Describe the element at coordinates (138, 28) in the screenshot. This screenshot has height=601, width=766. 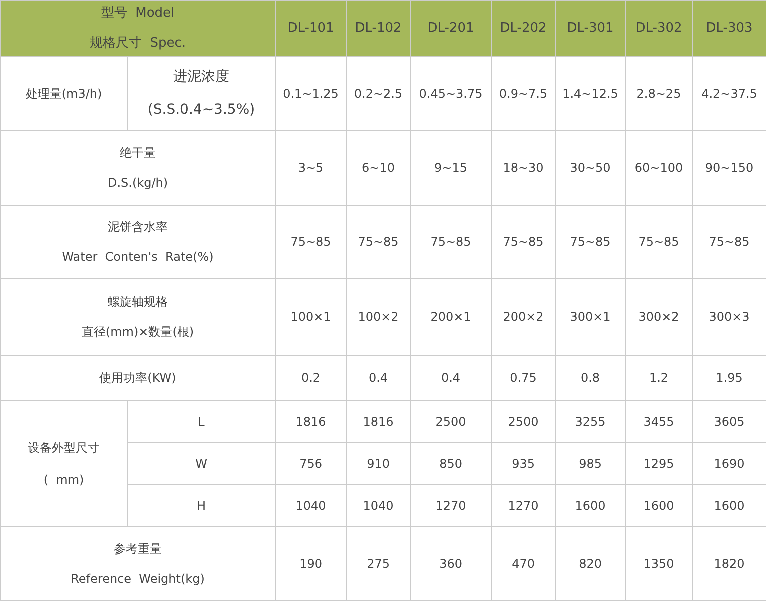
I see `header-cell: 型号 Model 规格尺寸 Spec.` at that location.